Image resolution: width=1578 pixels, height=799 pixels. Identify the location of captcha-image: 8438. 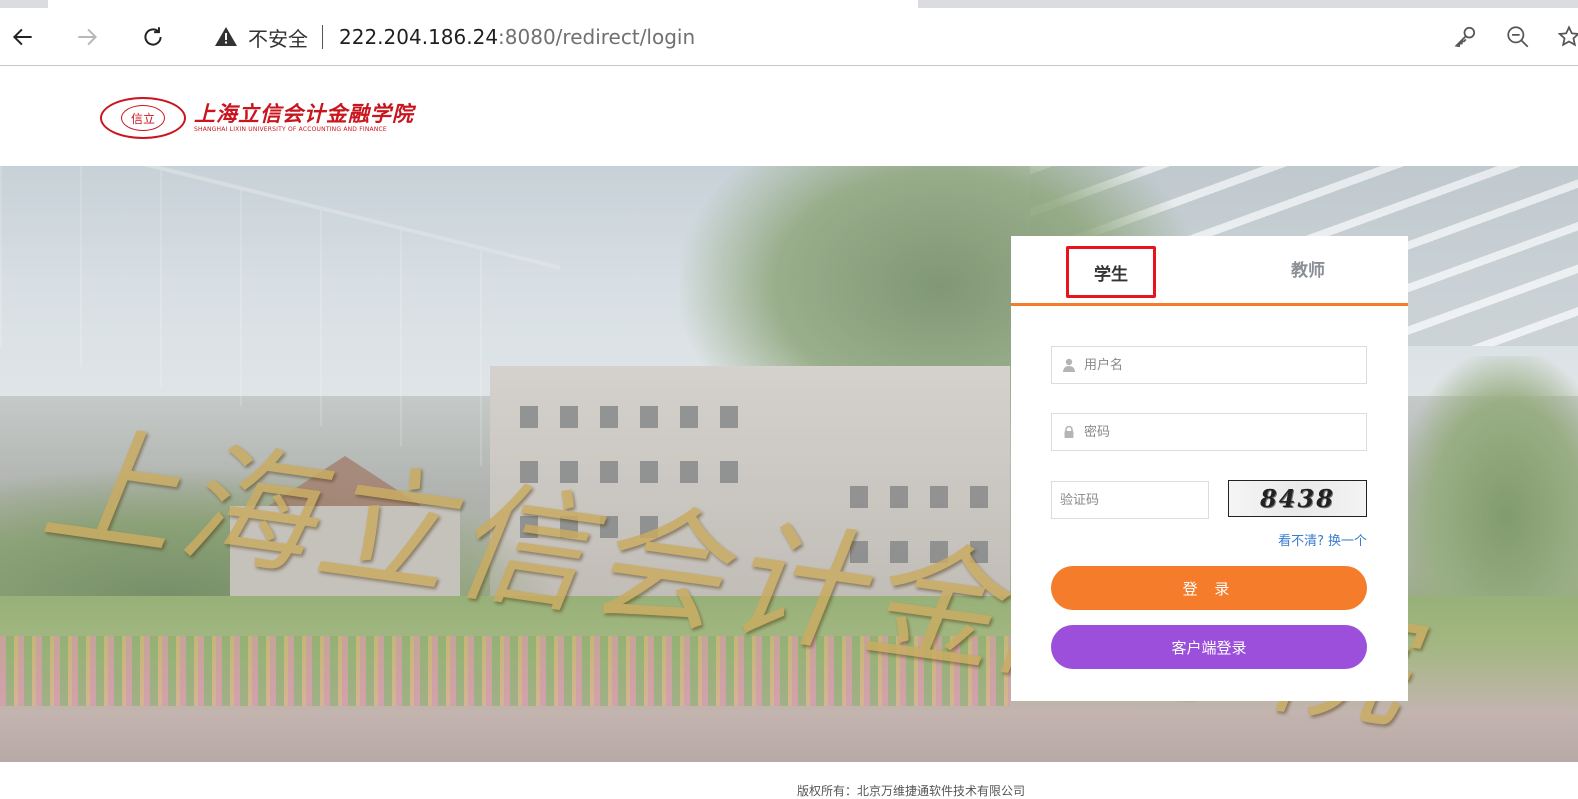
(1297, 498).